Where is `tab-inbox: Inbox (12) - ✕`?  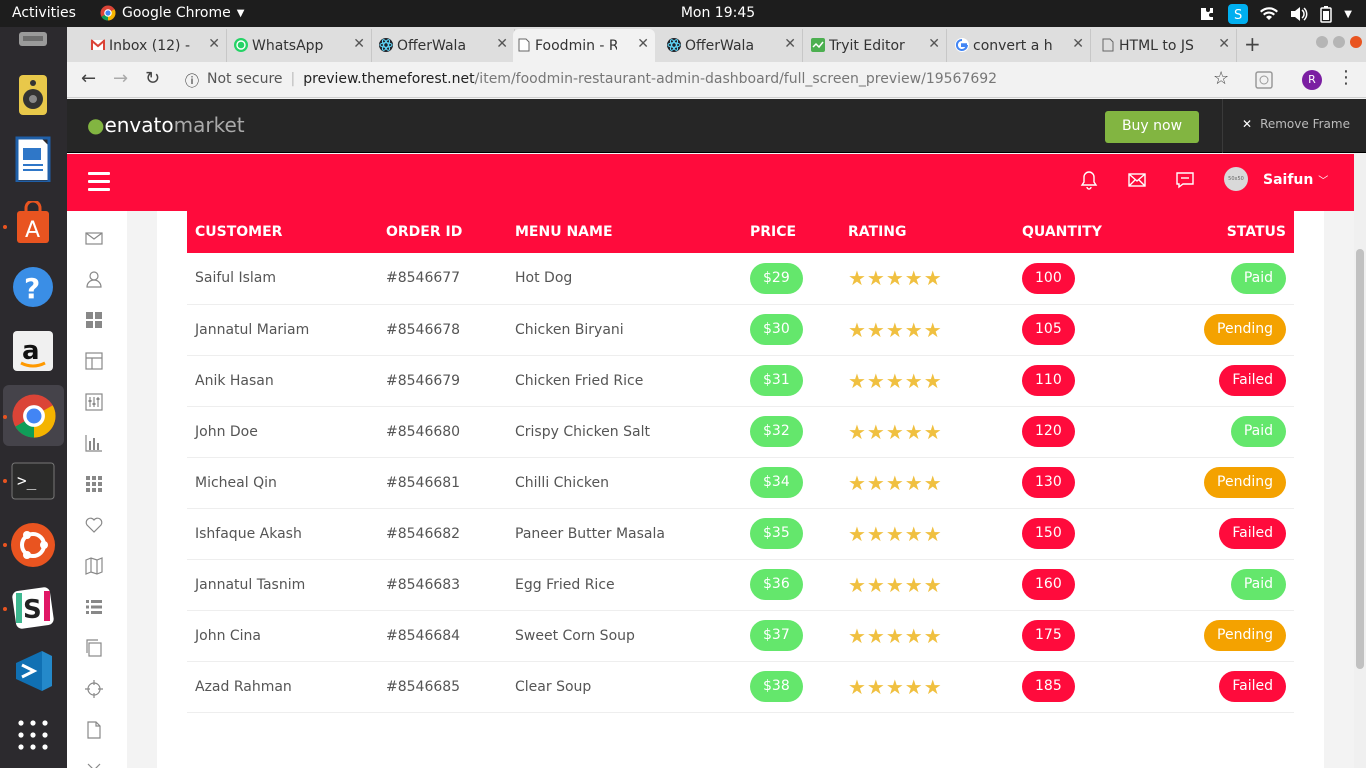
tab-inbox: Inbox (12) - ✕ is located at coordinates (157, 45).